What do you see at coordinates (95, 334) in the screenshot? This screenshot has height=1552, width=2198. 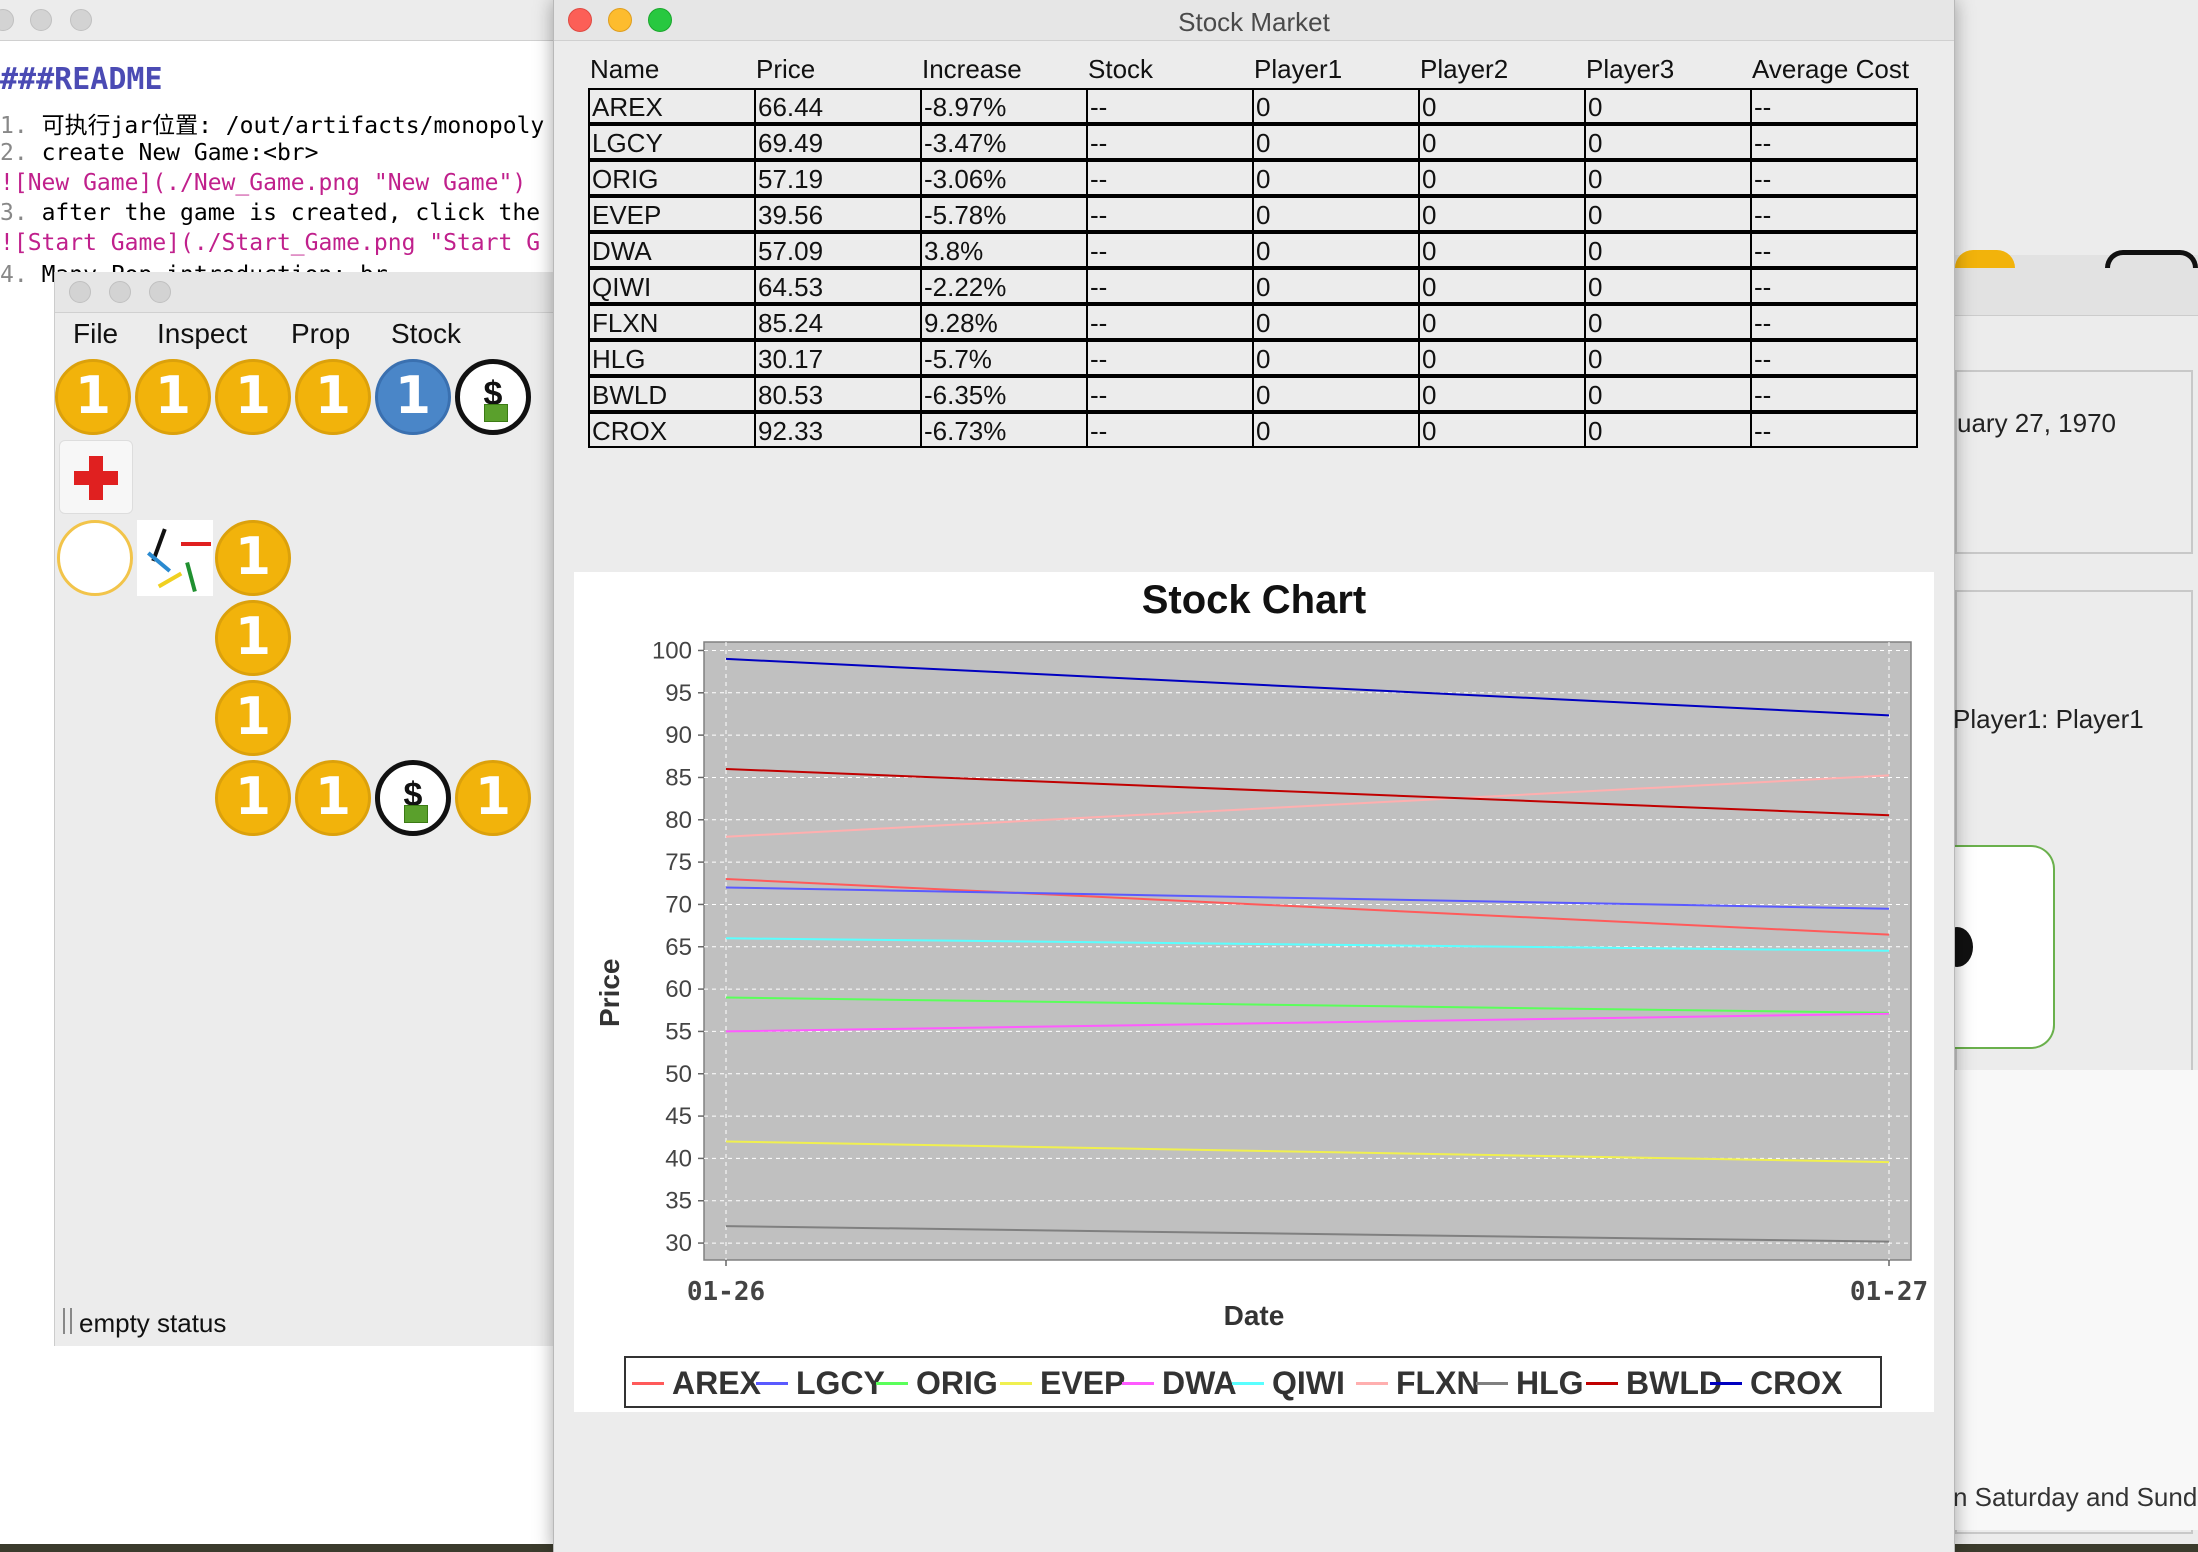 I see `menu-file: File` at bounding box center [95, 334].